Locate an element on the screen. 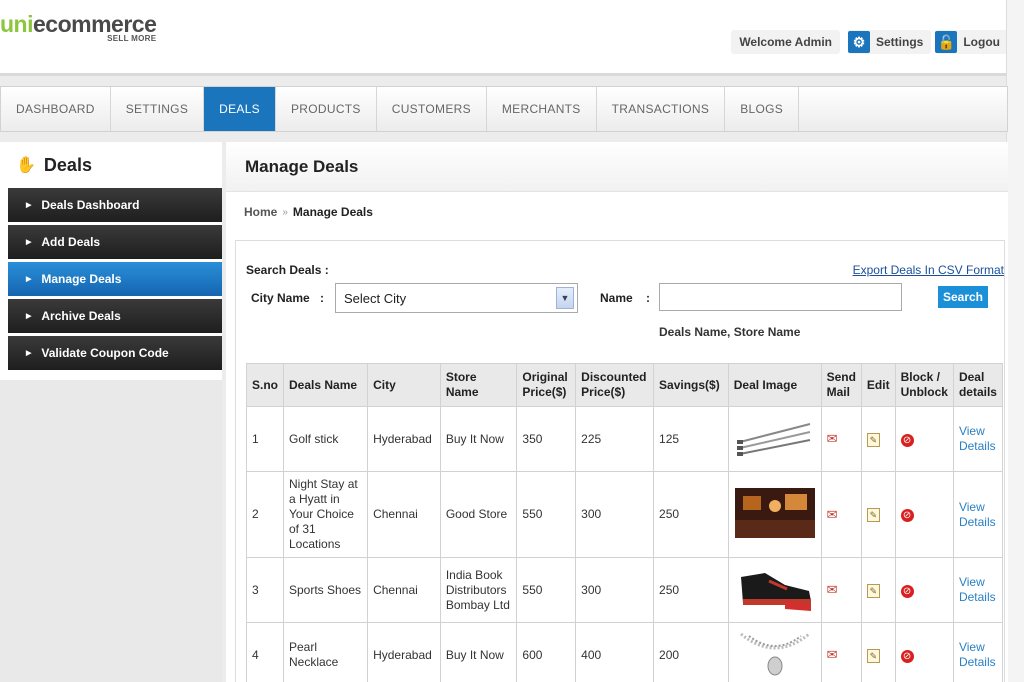 The width and height of the screenshot is (1024, 682). golf-sticks-image is located at coordinates (773, 439).